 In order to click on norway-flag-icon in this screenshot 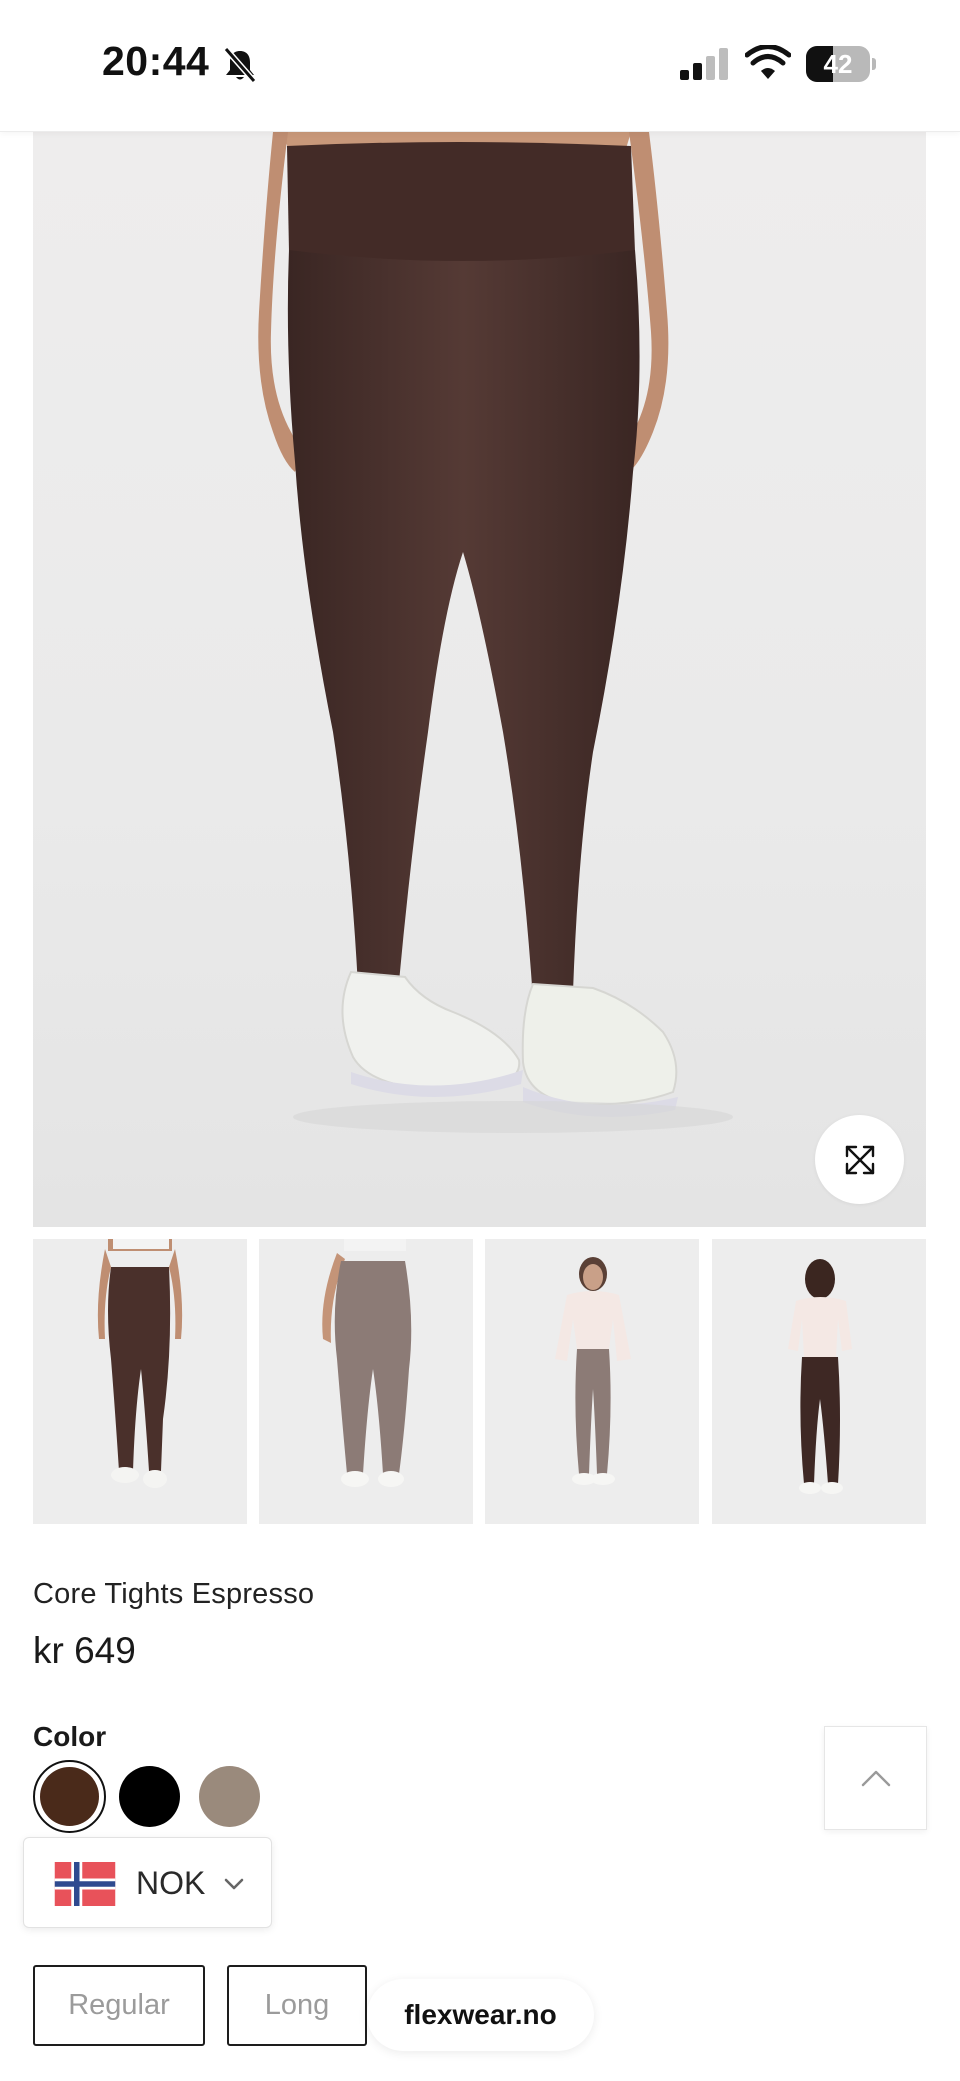, I will do `click(85, 1884)`.